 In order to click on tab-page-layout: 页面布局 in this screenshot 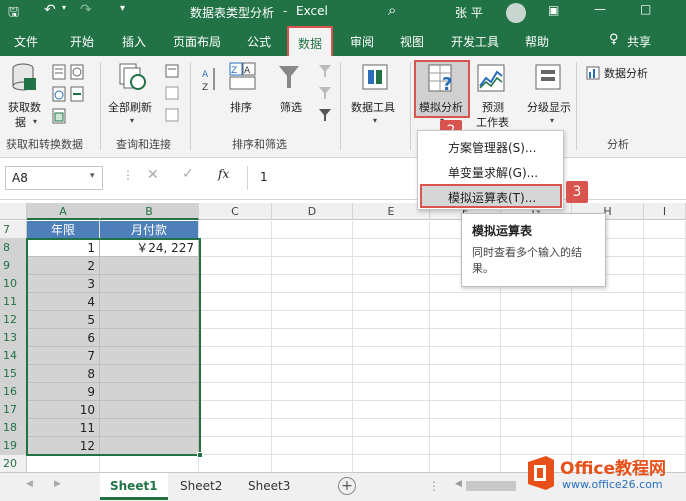, I will do `click(197, 41)`.